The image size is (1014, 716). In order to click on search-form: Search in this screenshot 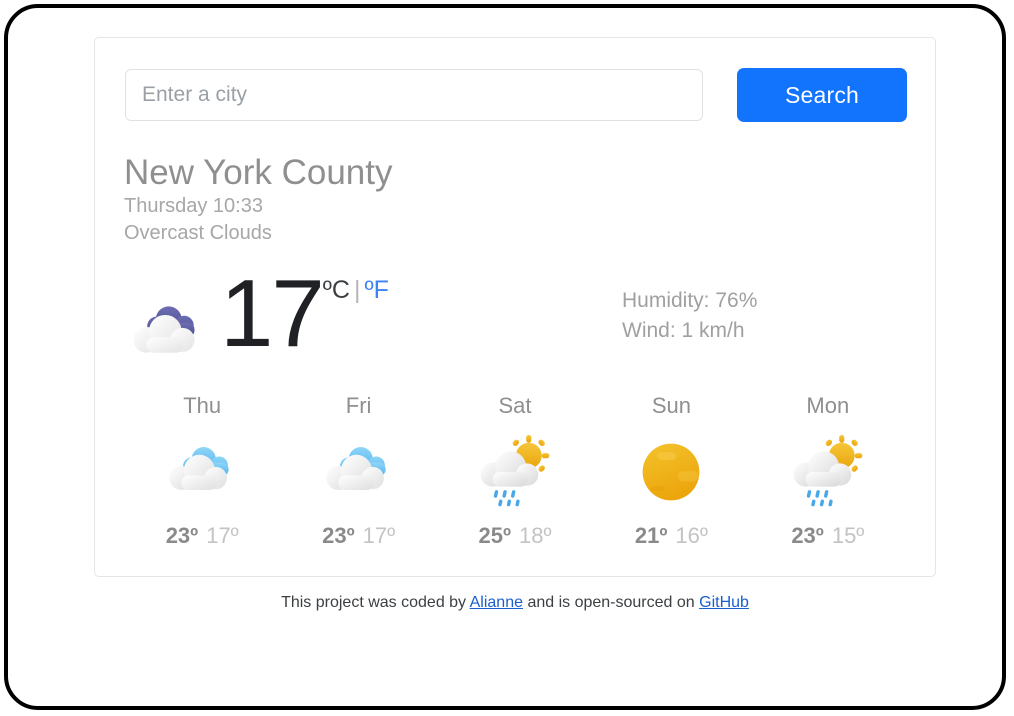, I will do `click(516, 95)`.